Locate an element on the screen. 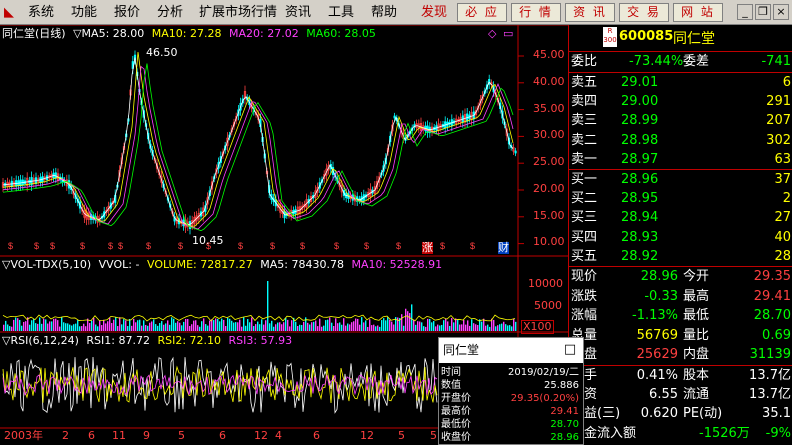 The image size is (792, 445). fund-label: PE(动) is located at coordinates (703, 414).